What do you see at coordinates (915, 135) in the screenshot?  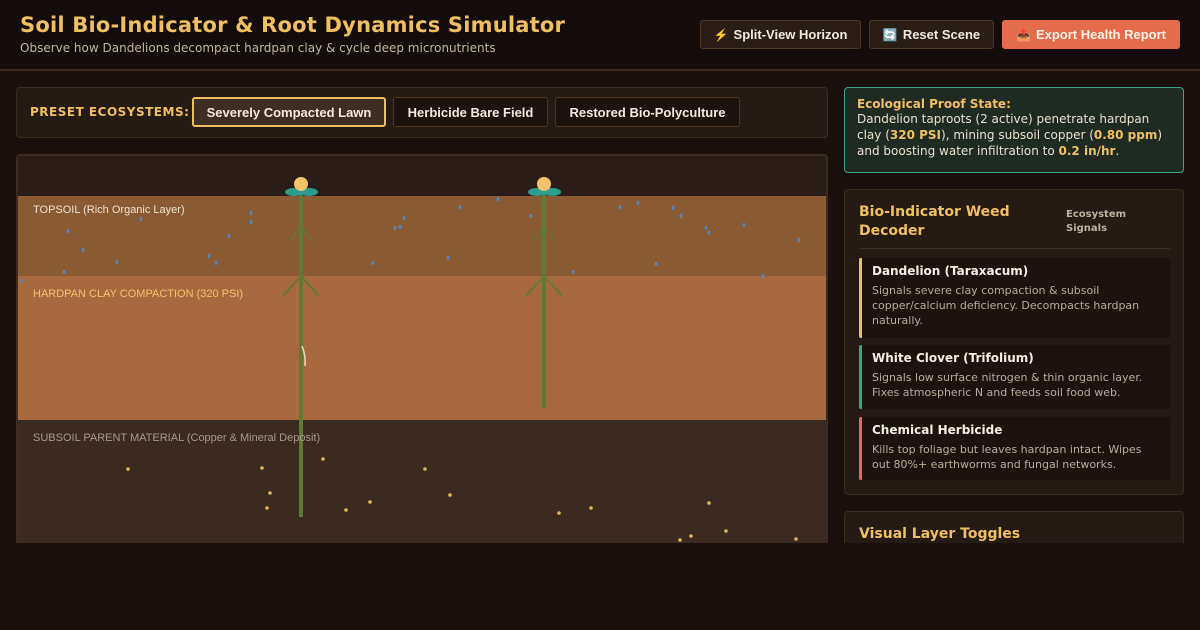 I see `psi-value: 320 PSI` at bounding box center [915, 135].